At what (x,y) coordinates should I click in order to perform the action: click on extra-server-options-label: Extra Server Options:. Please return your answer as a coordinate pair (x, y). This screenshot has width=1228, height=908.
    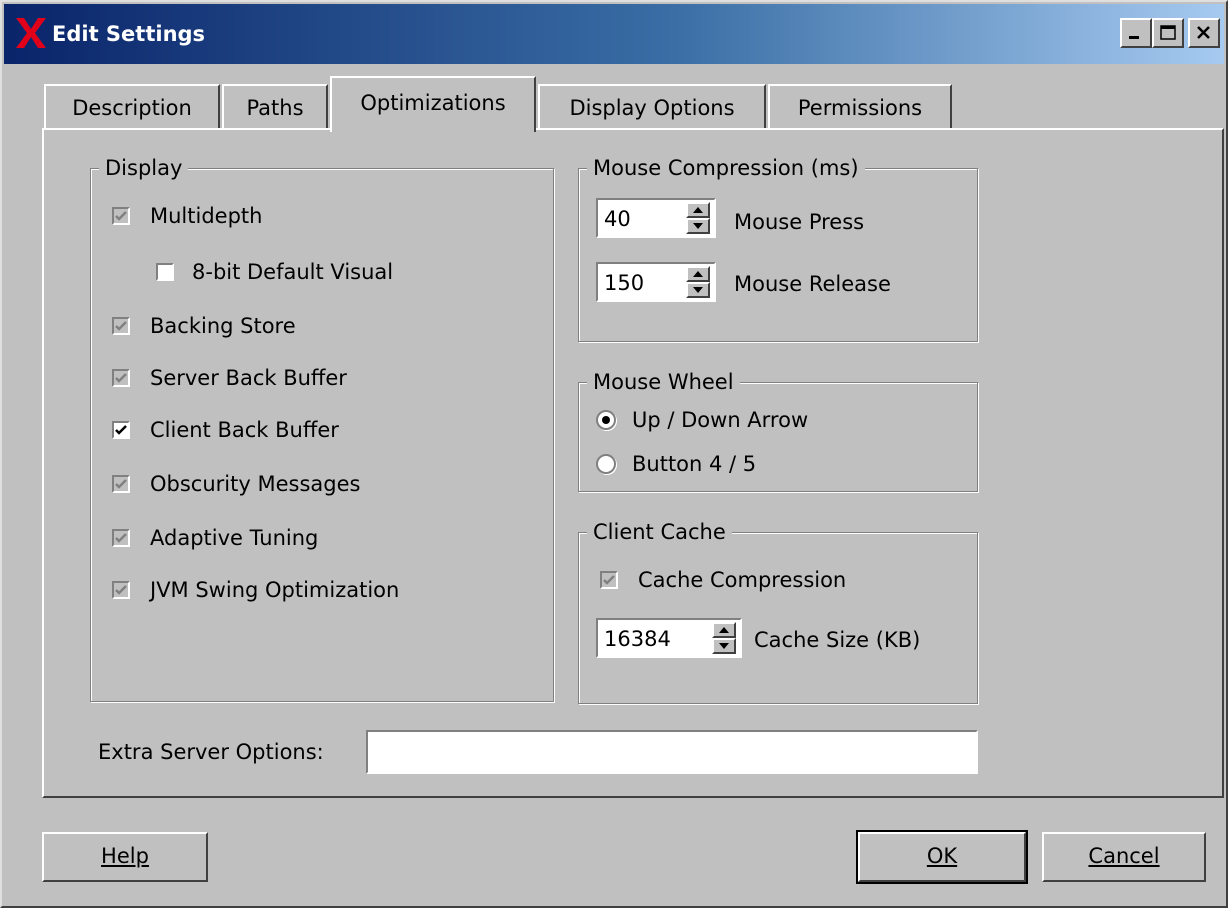
    Looking at the image, I should click on (211, 752).